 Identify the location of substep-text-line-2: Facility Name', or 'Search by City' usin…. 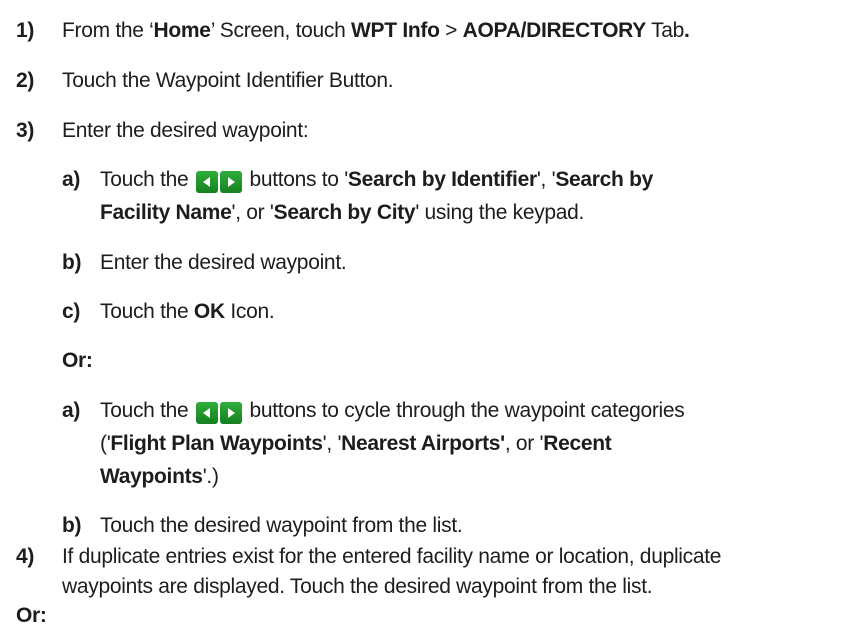
(342, 212).